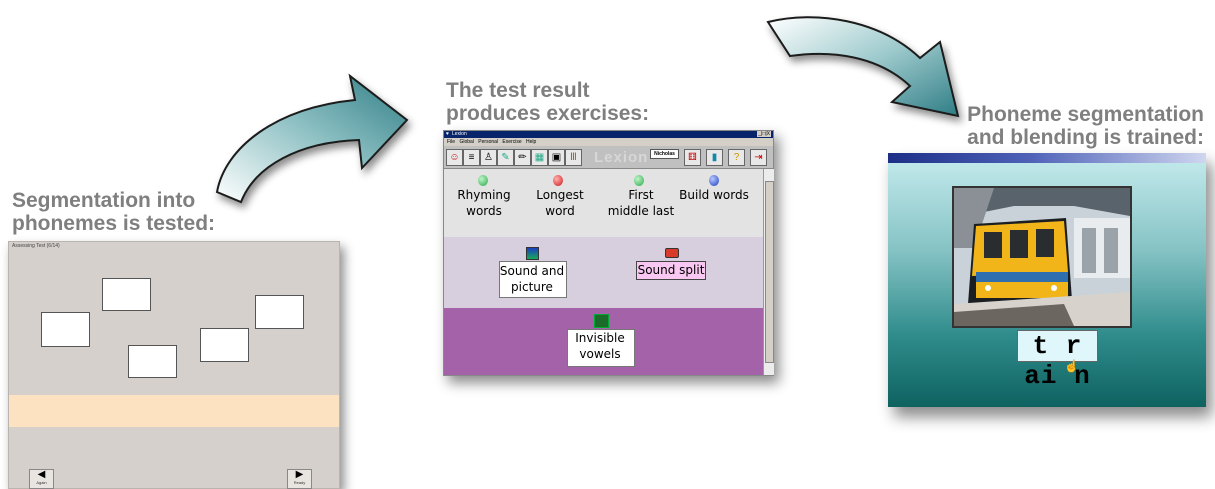 This screenshot has height=489, width=1215. I want to click on caption-step1-line1: Segmentation into, so click(104, 200).